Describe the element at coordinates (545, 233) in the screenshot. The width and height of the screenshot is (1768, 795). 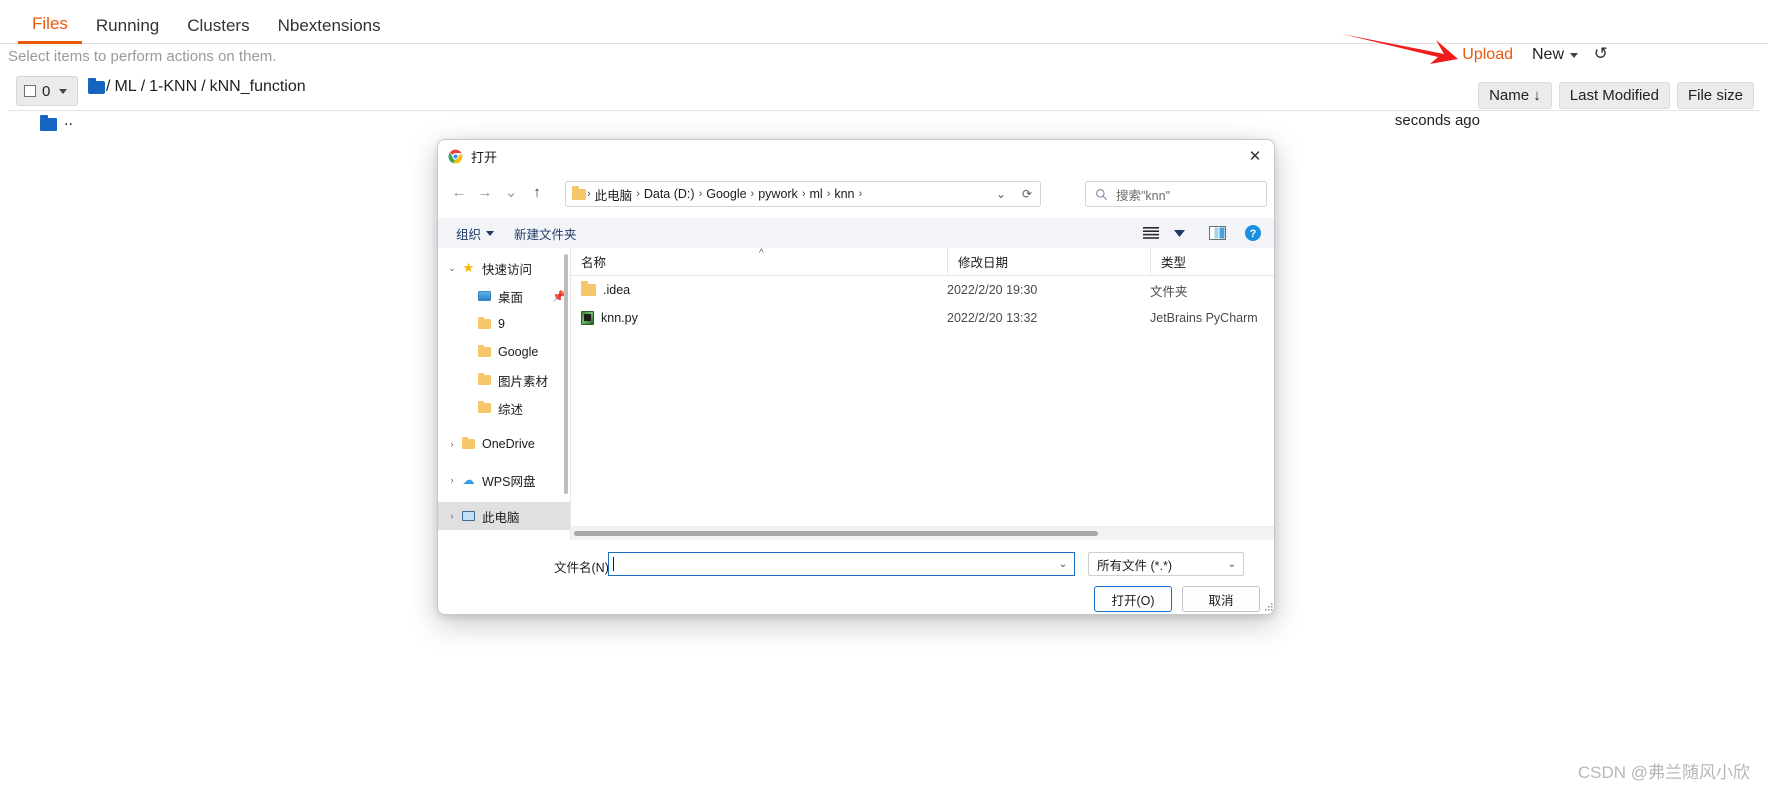
I see `new-folder-button: 新建文件夹` at that location.